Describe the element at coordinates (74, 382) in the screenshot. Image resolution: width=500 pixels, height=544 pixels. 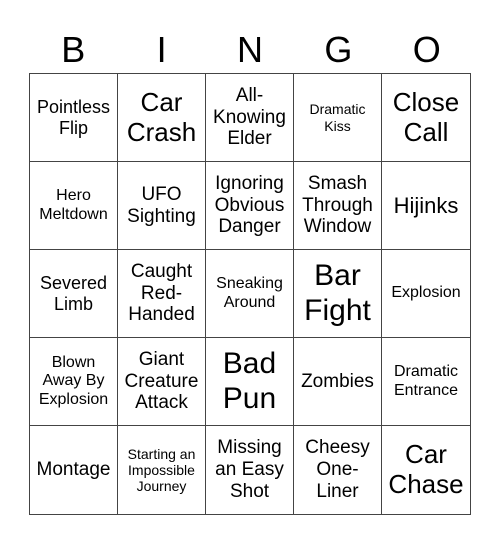
I see `bingo-cell: Blown Away By Explosion` at that location.